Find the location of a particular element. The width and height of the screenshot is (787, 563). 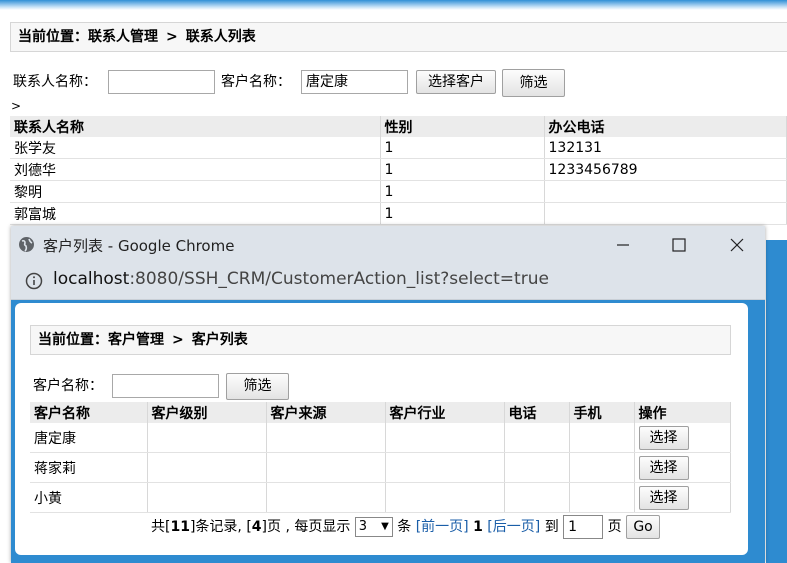

page-label: 页 is located at coordinates (614, 527).